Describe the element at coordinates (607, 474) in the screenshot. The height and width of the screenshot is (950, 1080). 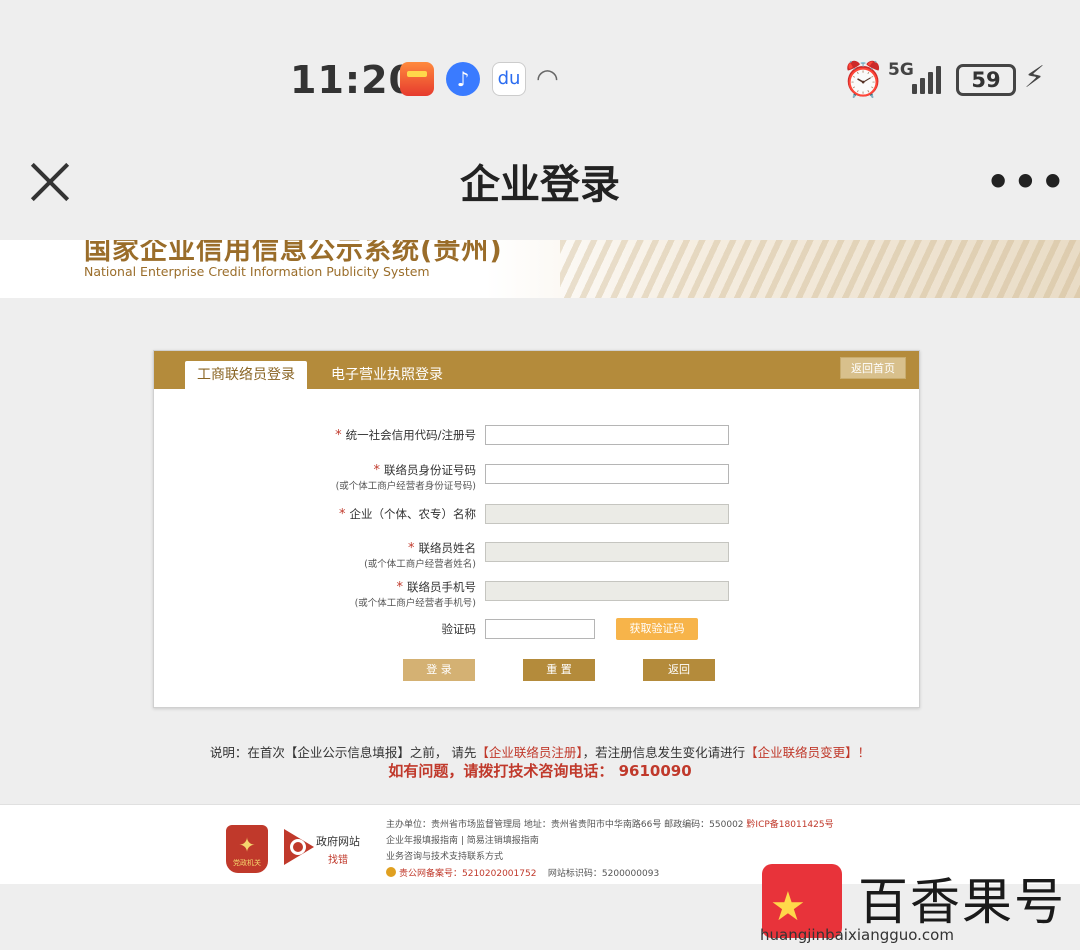
I see `id-number-input` at that location.